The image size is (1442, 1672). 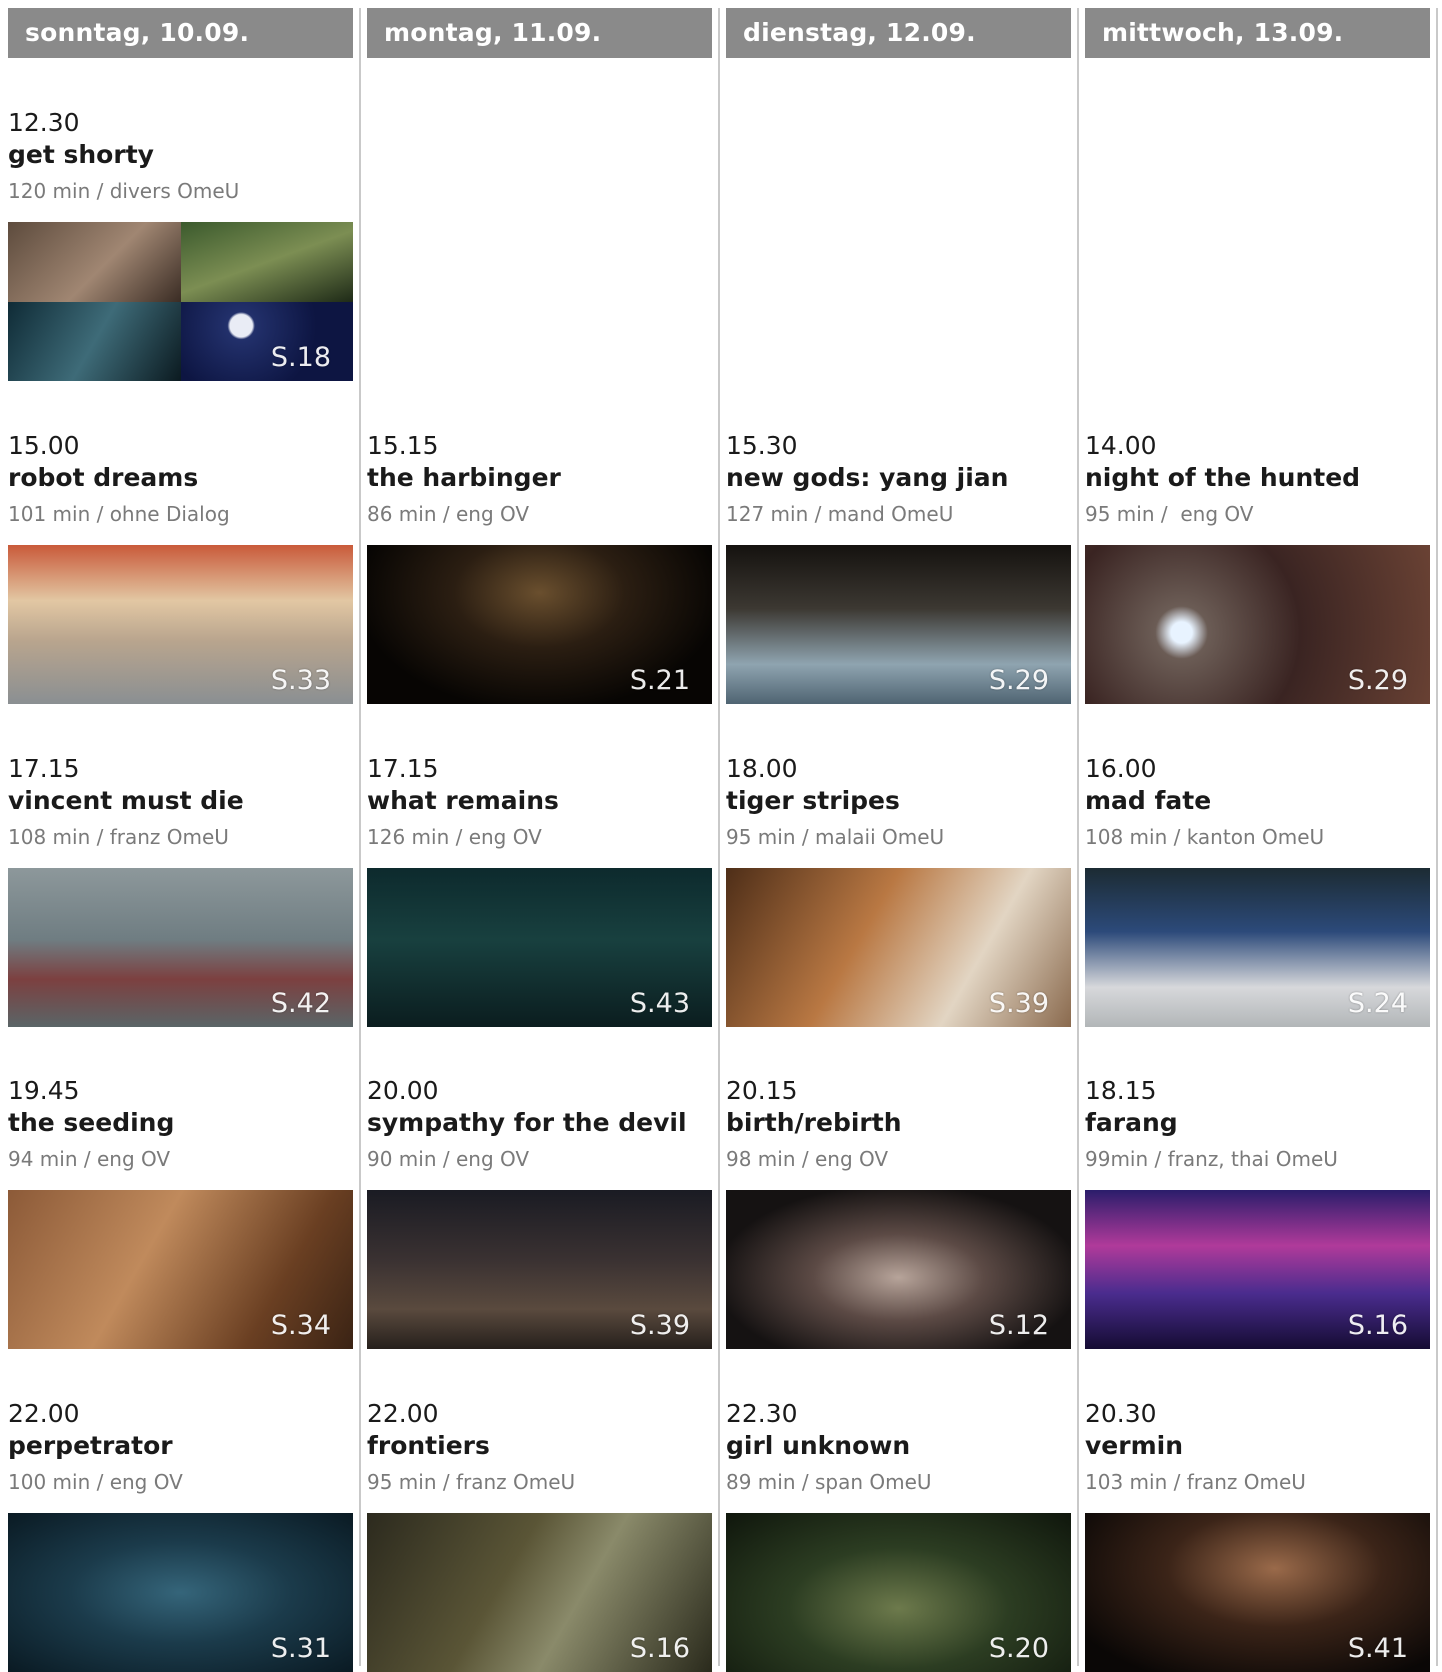 I want to click on screening-time: 20.15, so click(x=762, y=1090).